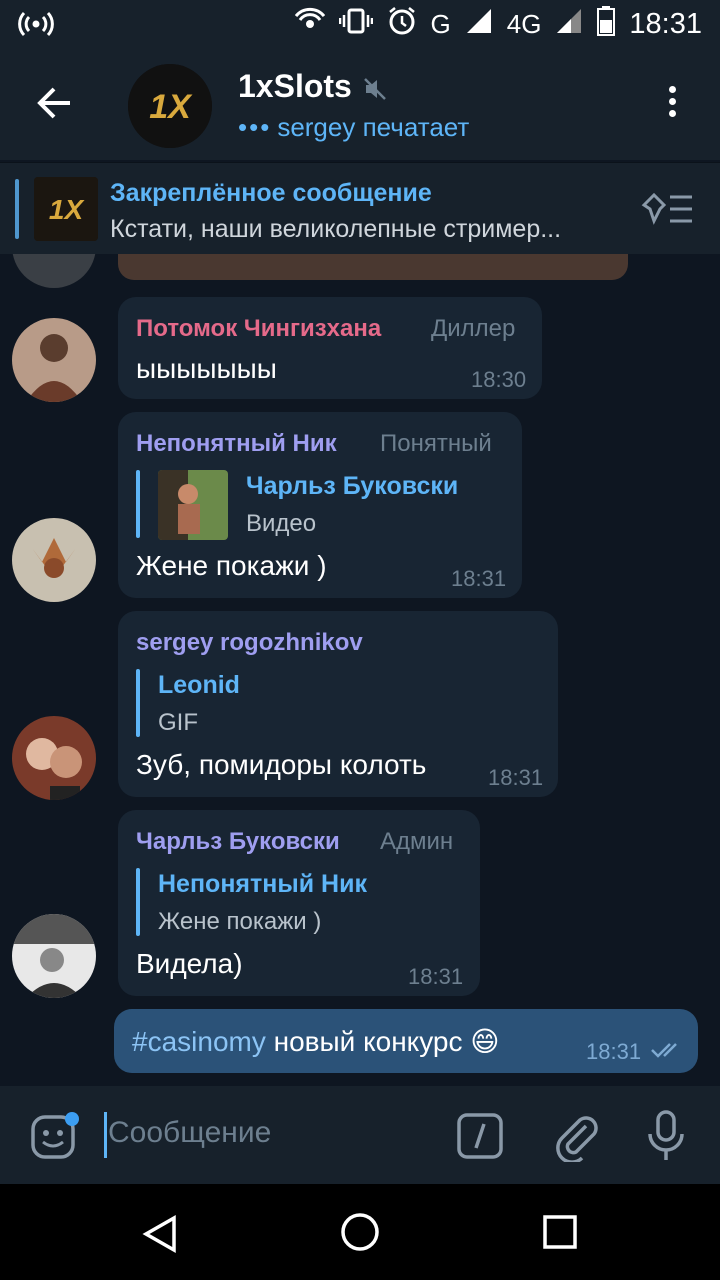 The image size is (720, 1280). Describe the element at coordinates (402, 24) in the screenshot. I see `alarm-icon` at that location.